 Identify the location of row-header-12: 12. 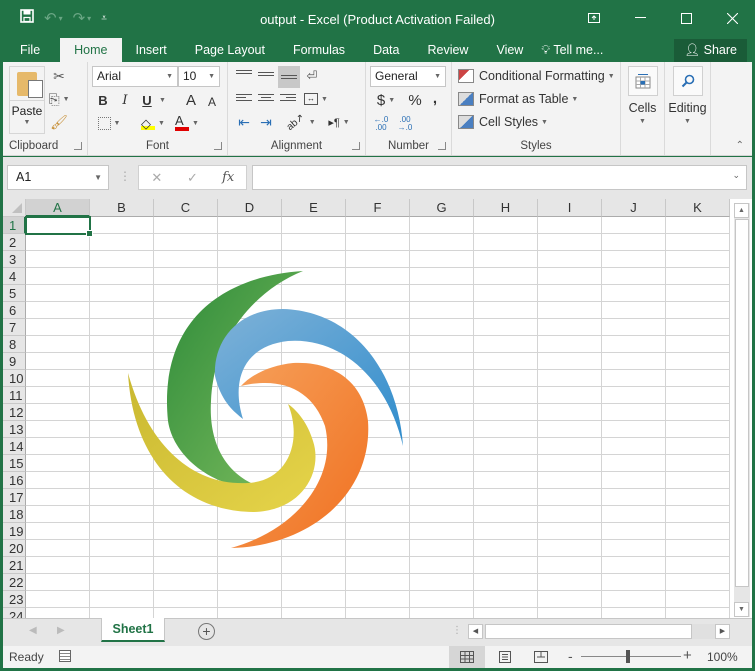
(14, 412).